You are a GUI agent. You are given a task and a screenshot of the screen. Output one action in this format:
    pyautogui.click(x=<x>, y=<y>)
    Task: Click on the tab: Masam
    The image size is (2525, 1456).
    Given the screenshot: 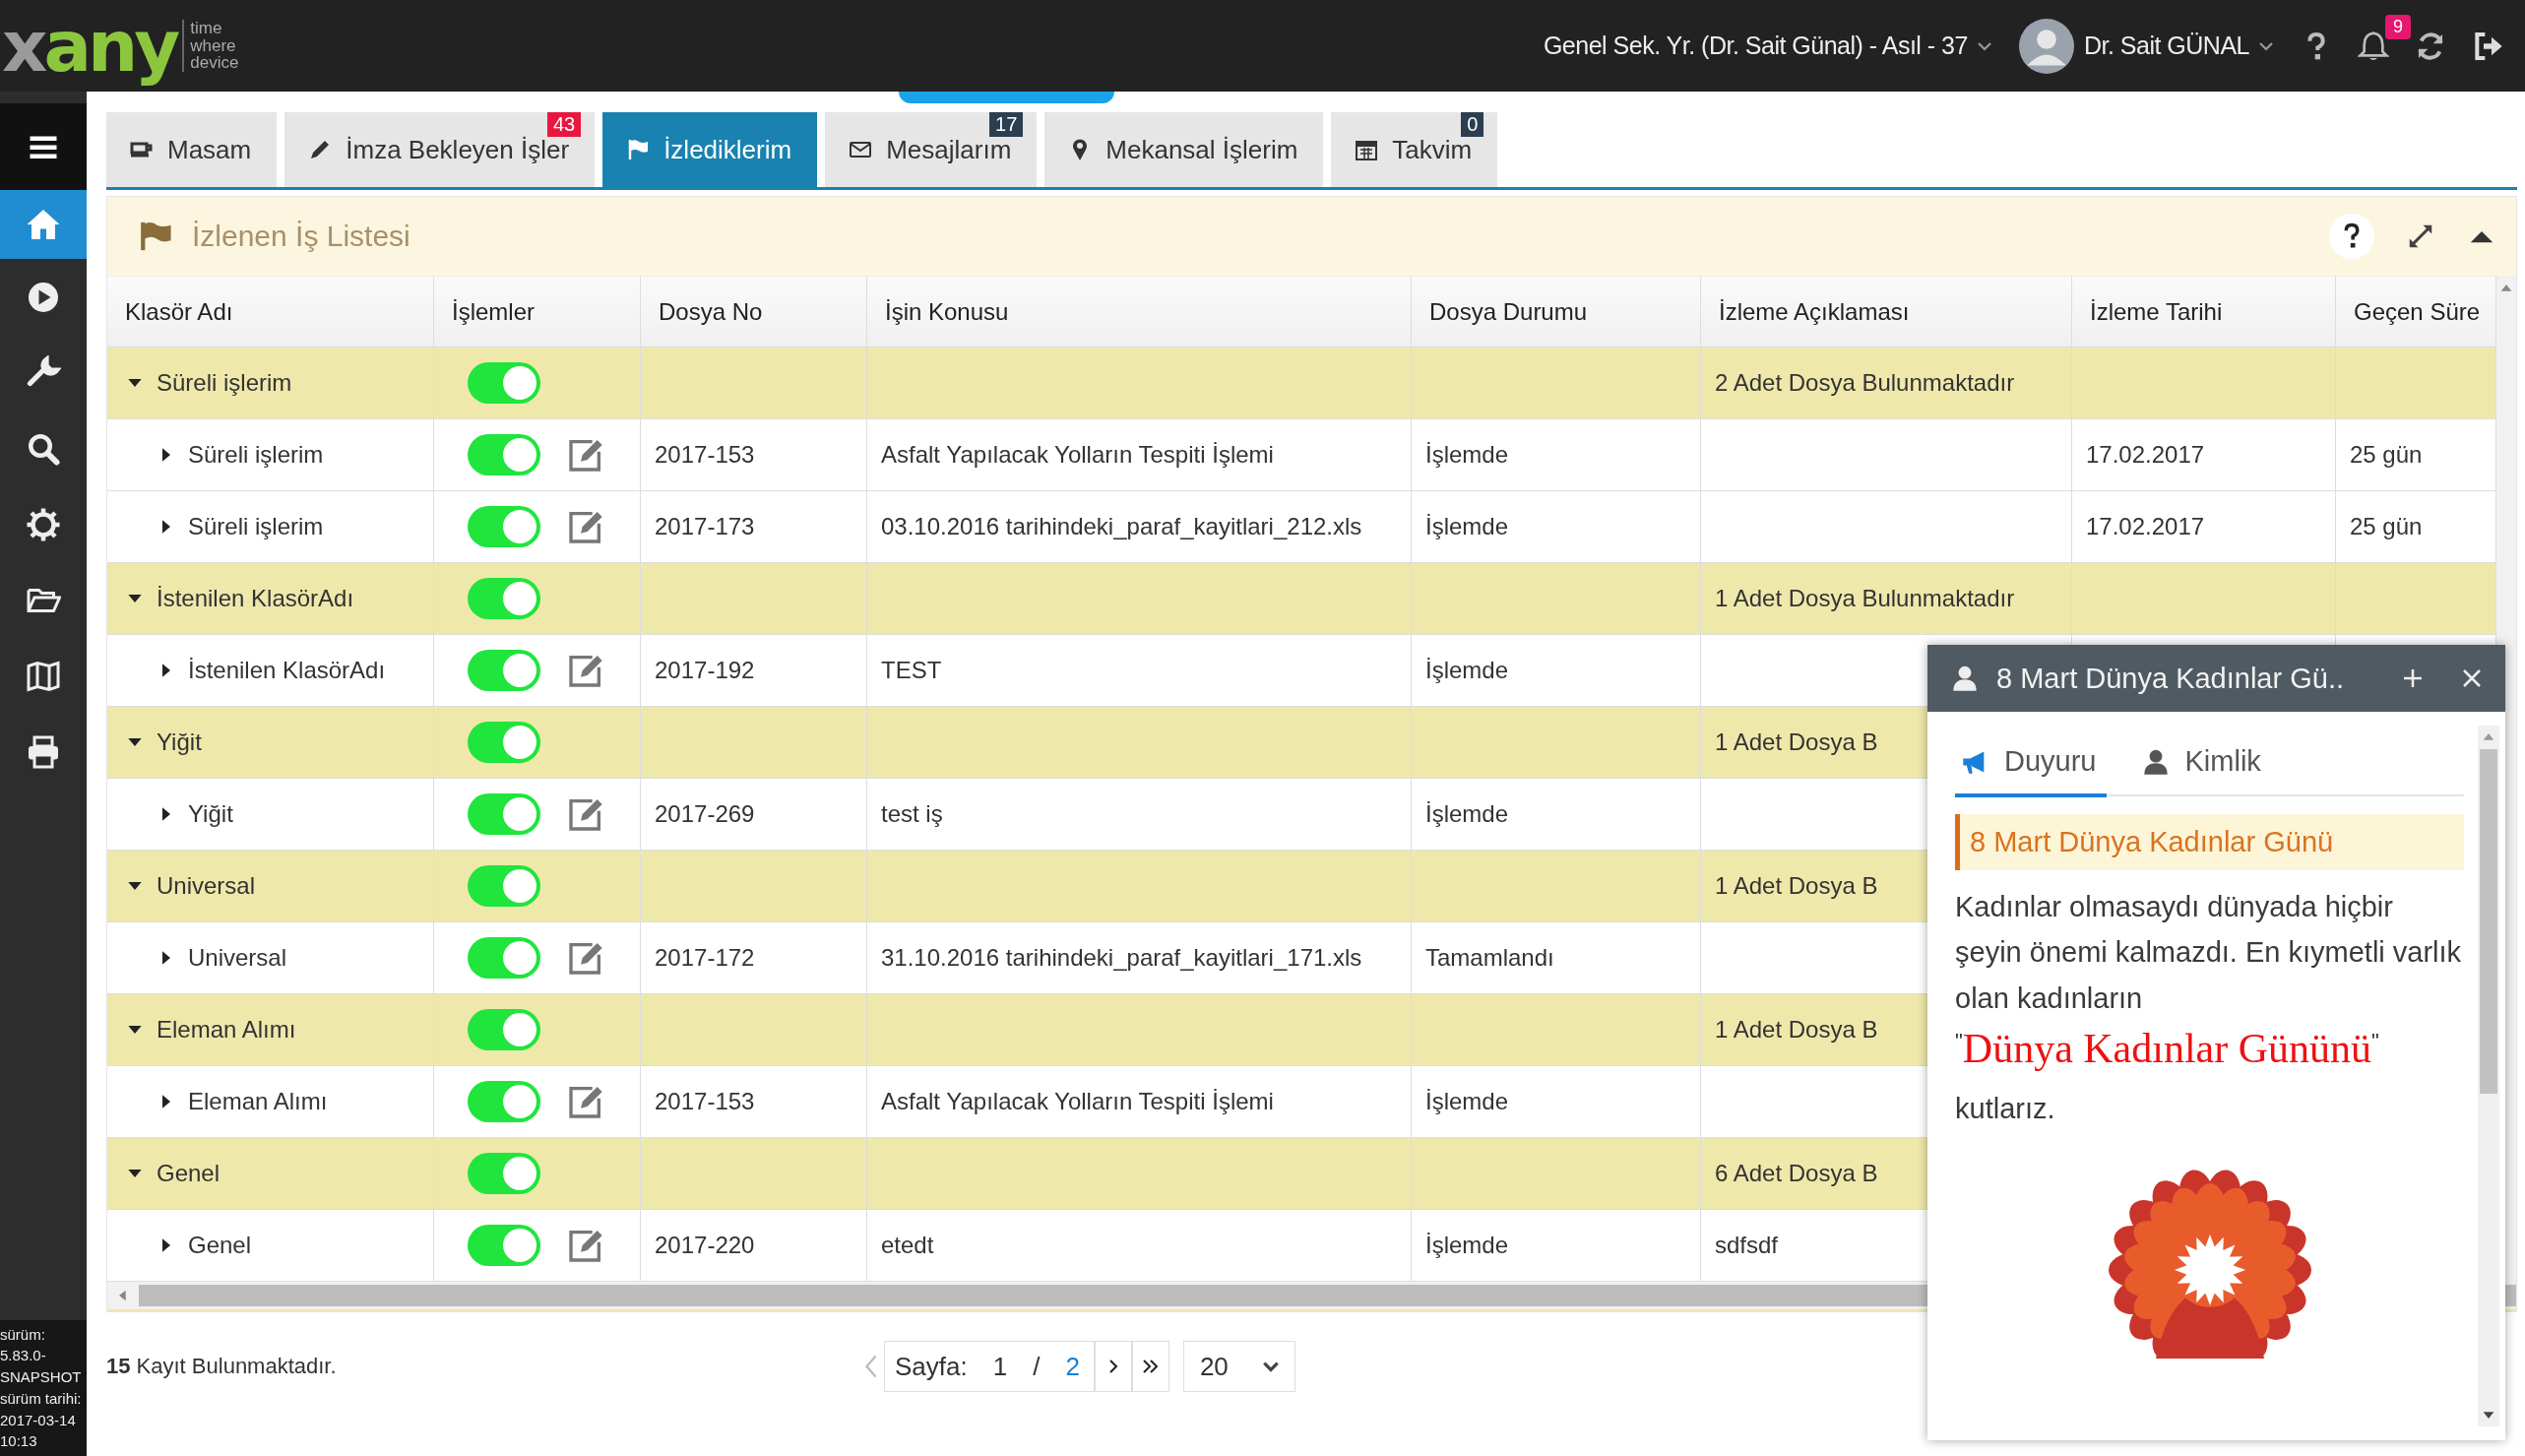 What is the action you would take?
    pyautogui.click(x=192, y=149)
    